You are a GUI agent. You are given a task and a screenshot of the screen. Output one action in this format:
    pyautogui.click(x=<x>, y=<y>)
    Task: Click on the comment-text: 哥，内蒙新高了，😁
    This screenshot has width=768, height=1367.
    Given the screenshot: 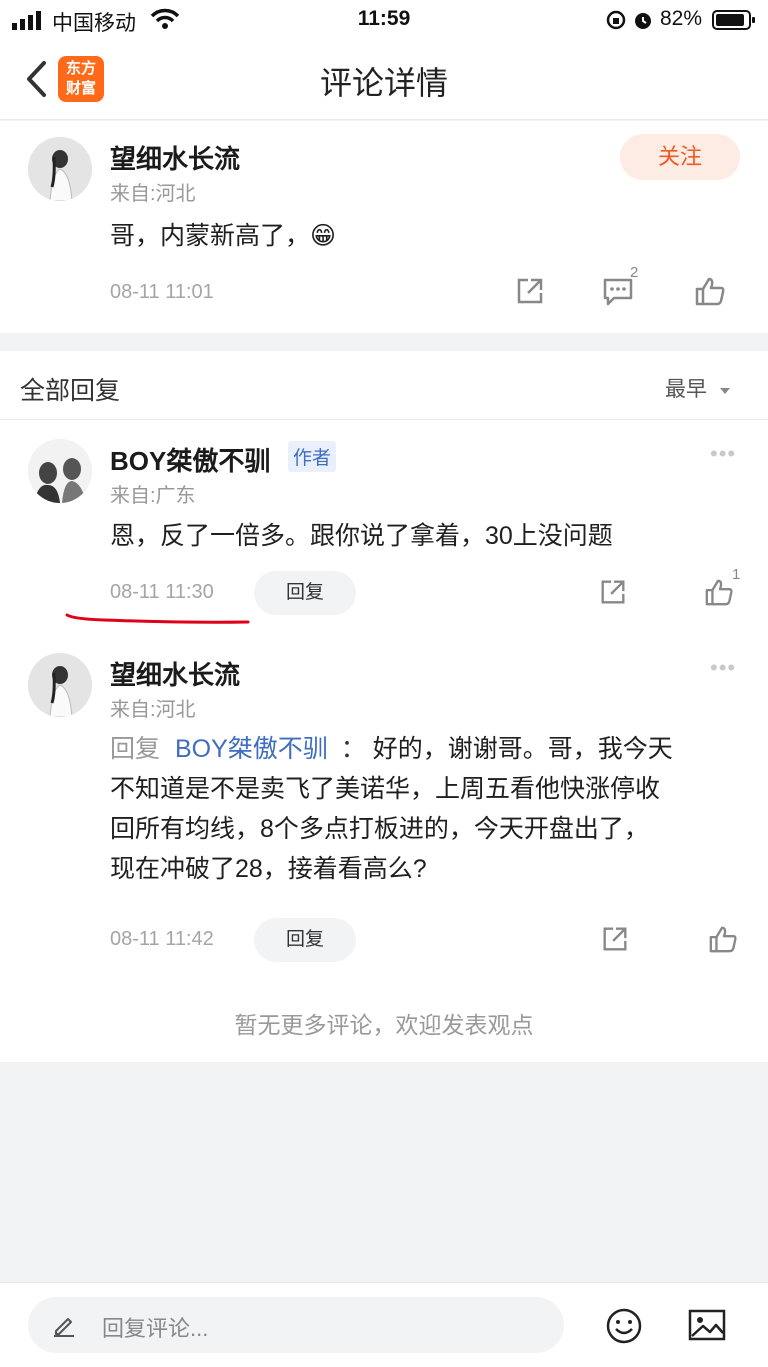 What is the action you would take?
    pyautogui.click(x=223, y=236)
    